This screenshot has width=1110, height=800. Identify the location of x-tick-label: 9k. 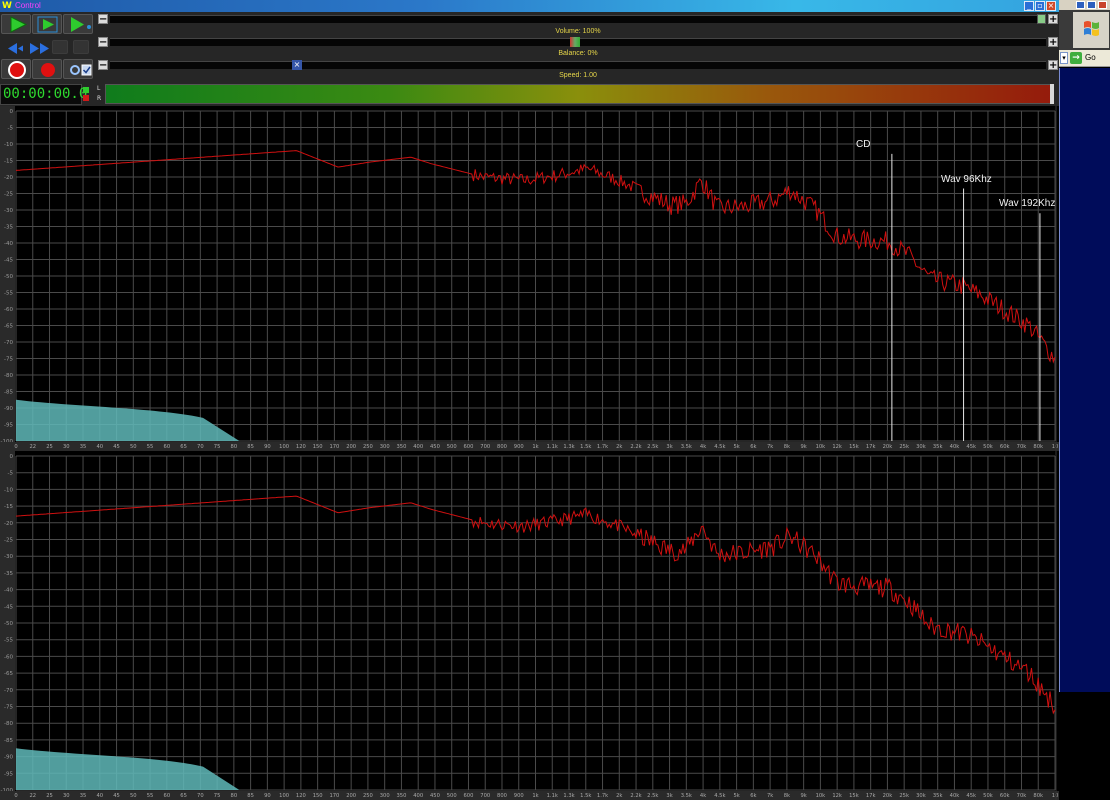
(803, 796).